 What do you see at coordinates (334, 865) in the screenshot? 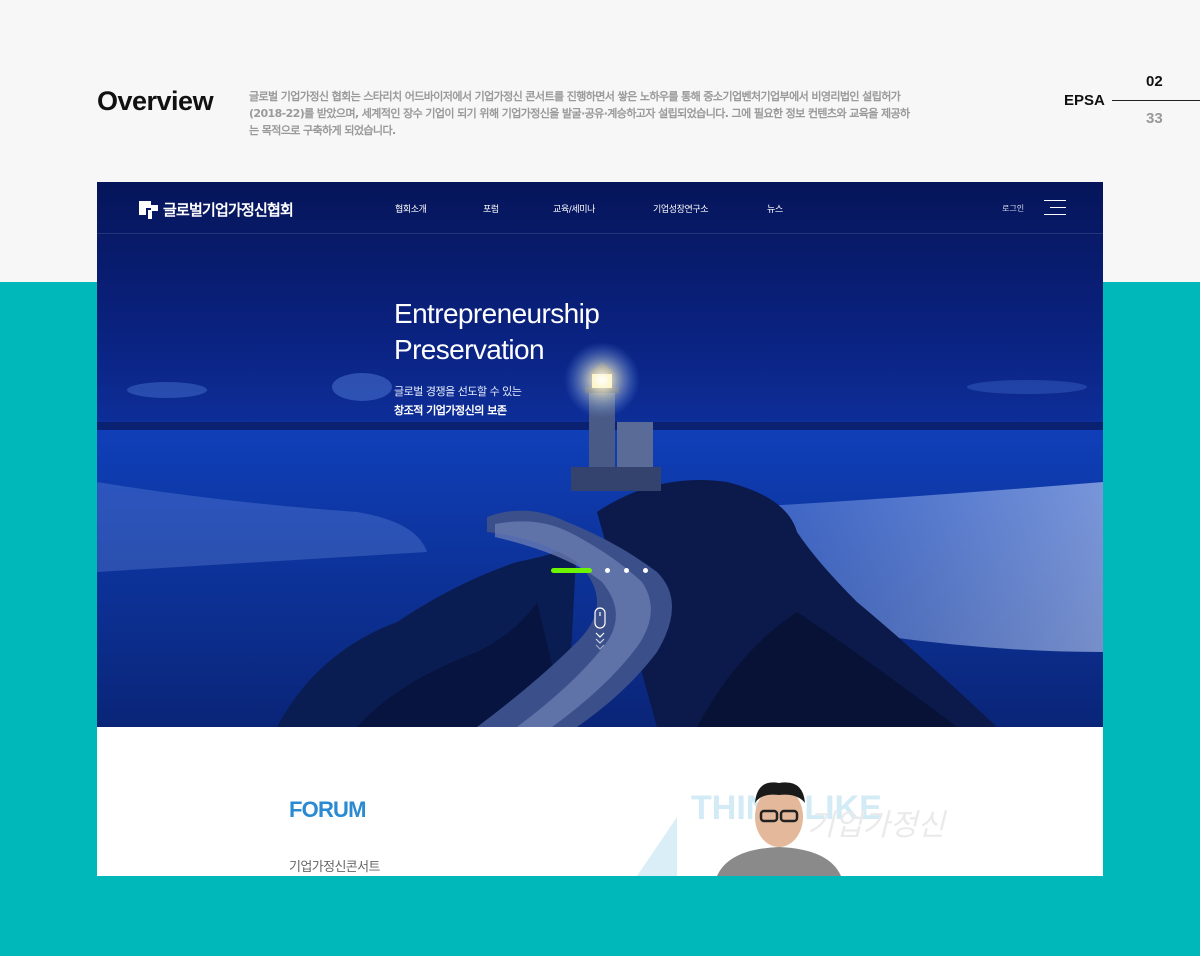
I see `forum-subtitle: 기업가정신콘서트` at bounding box center [334, 865].